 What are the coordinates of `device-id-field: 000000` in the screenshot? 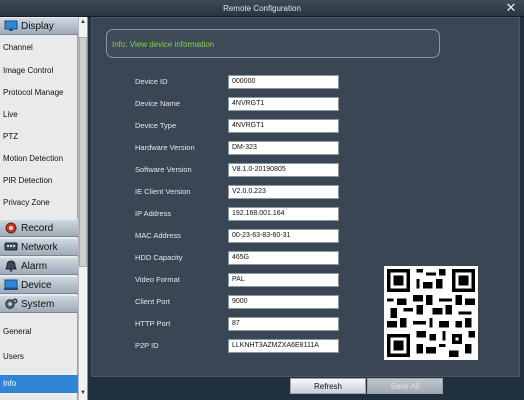 It's located at (283, 82).